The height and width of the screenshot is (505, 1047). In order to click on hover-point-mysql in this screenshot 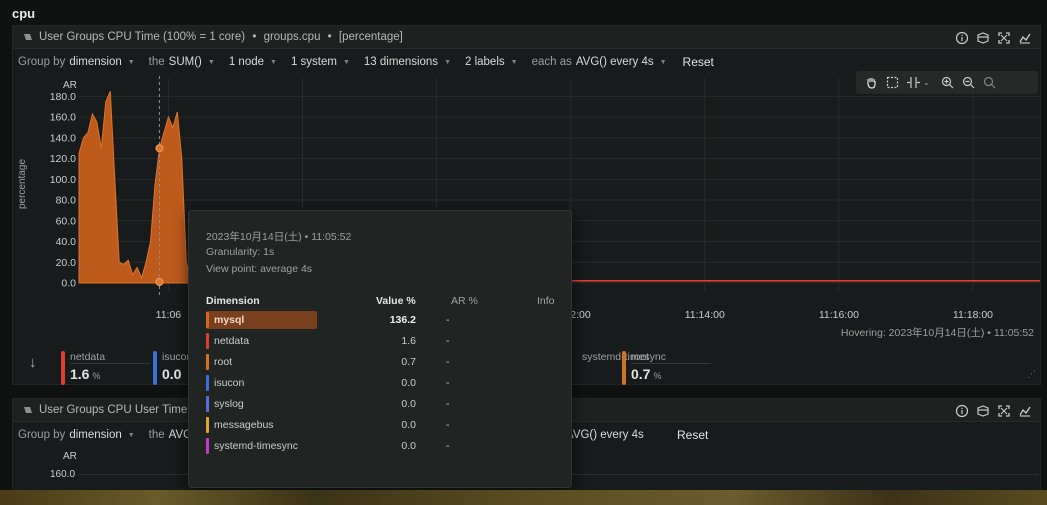, I will do `click(159, 148)`.